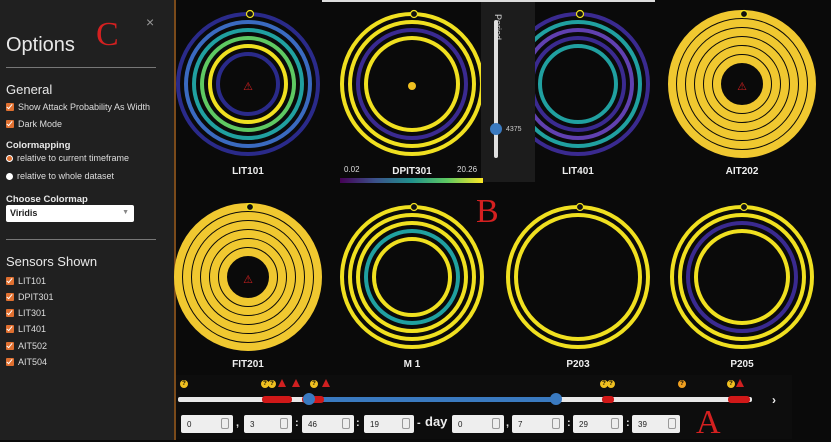 The width and height of the screenshot is (831, 442). Describe the element at coordinates (9, 176) in the screenshot. I see `radio-icon` at that location.